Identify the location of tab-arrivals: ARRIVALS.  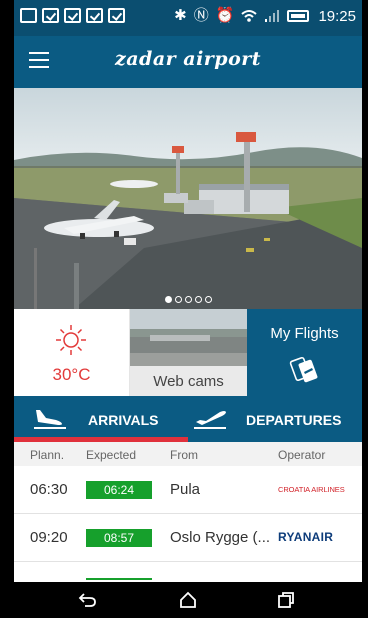
(101, 419).